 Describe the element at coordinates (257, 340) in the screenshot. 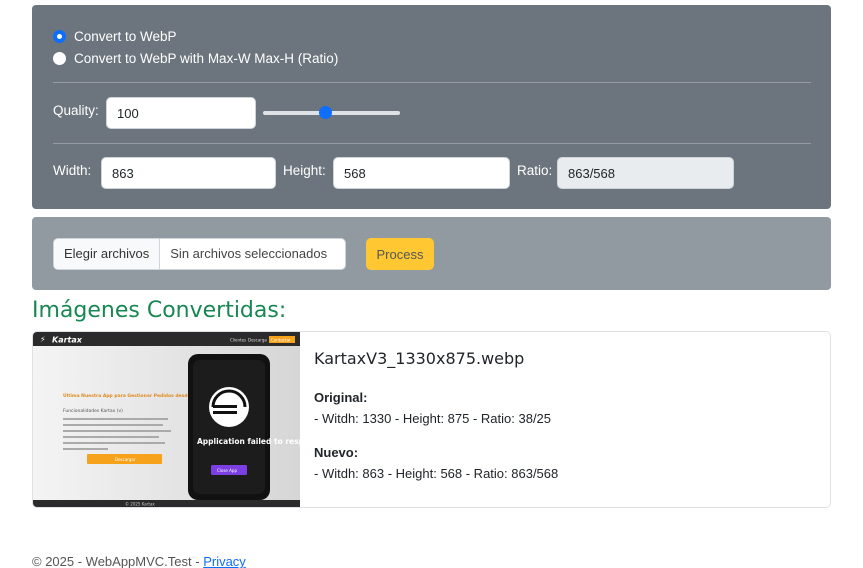

I see `thumb-nav-2: Descarga` at that location.